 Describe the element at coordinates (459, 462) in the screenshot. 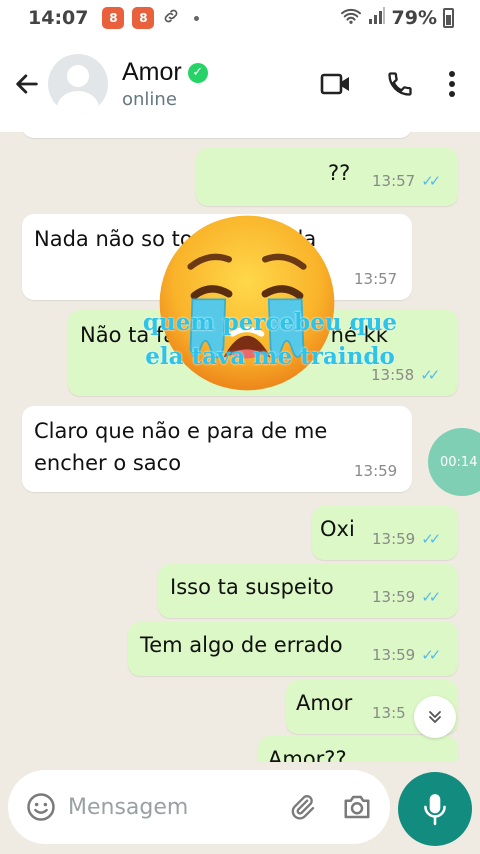

I see `timer-badge-text: 00:14` at that location.